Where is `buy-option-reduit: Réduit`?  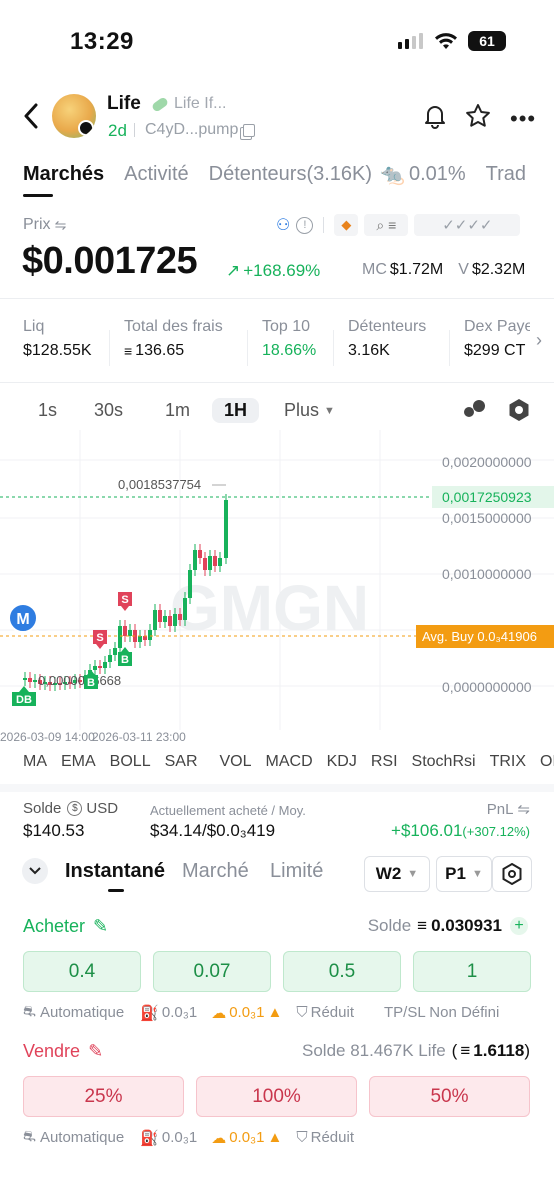
buy-option-reduit: Réduit is located at coordinates (332, 1012).